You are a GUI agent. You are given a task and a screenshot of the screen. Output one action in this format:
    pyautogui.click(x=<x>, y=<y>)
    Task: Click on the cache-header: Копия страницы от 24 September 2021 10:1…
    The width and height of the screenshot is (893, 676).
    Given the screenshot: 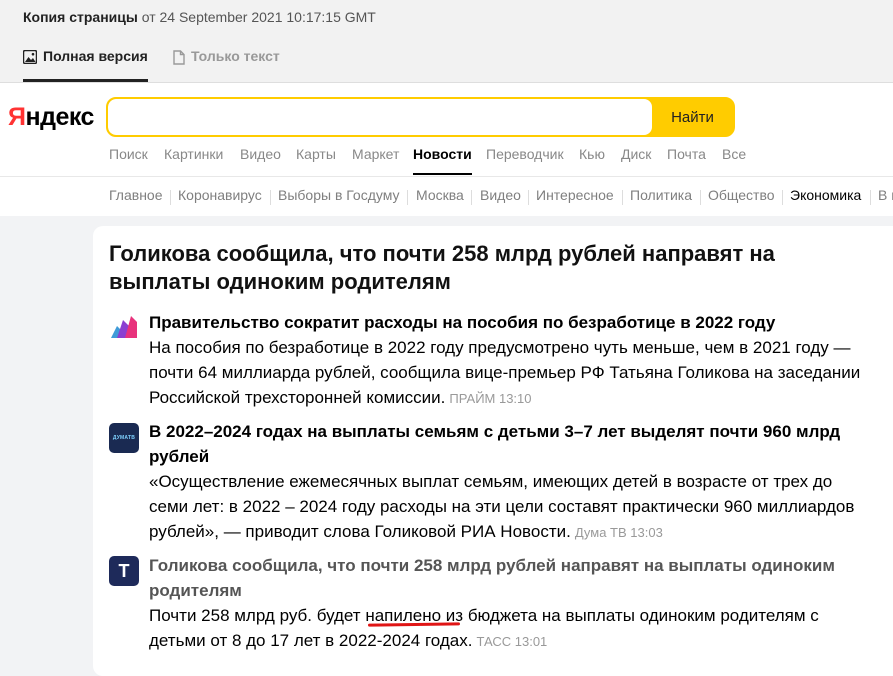 What is the action you would take?
    pyautogui.click(x=446, y=41)
    